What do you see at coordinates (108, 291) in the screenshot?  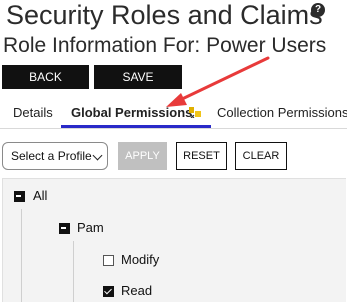 I see `tree-checkbox-read` at bounding box center [108, 291].